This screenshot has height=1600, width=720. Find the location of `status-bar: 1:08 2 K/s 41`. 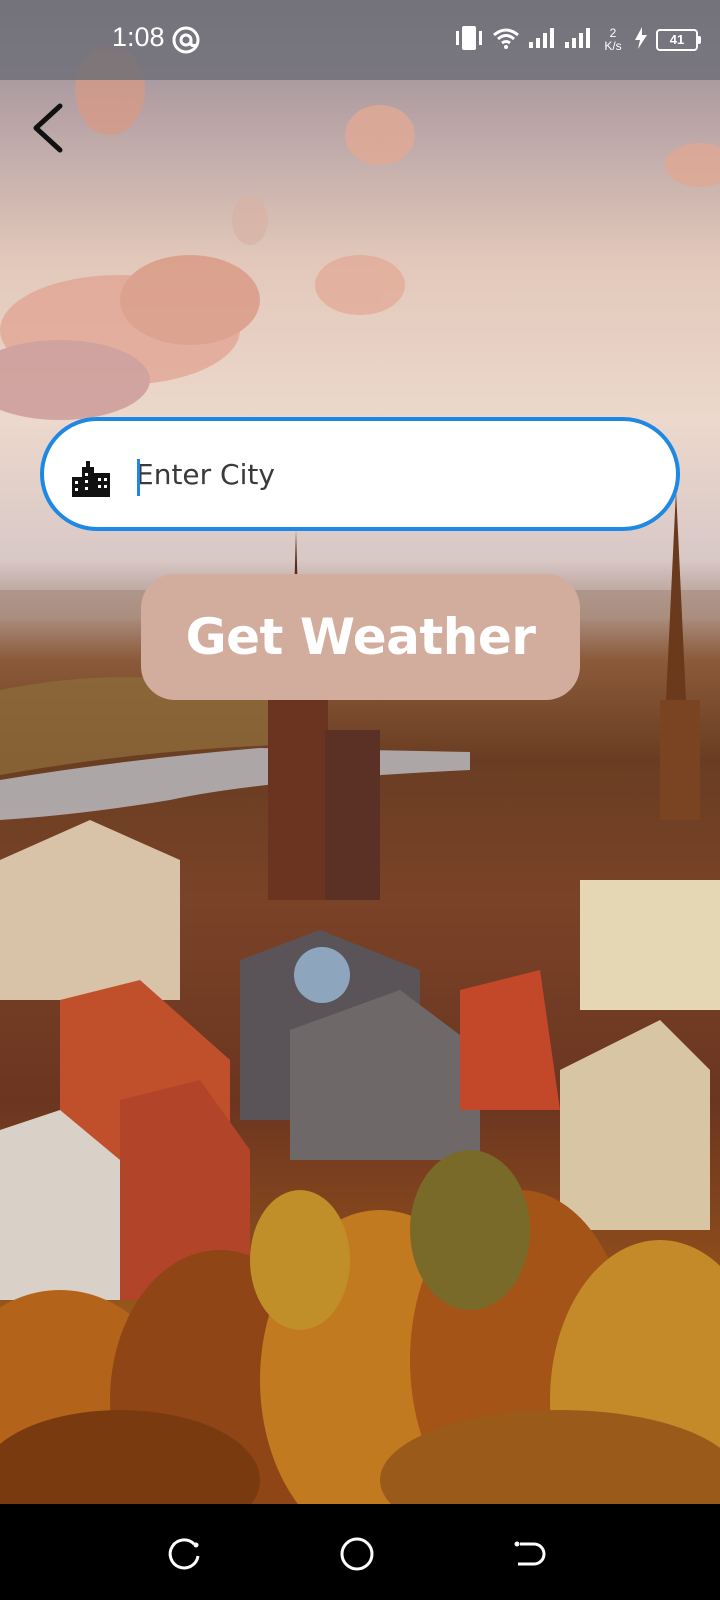

status-bar: 1:08 2 K/s 41 is located at coordinates (360, 40).